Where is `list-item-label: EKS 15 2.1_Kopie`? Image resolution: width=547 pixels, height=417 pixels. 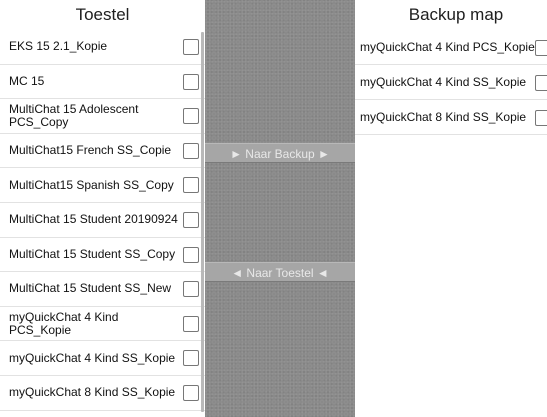
list-item-label: EKS 15 2.1_Kopie is located at coordinates (58, 46).